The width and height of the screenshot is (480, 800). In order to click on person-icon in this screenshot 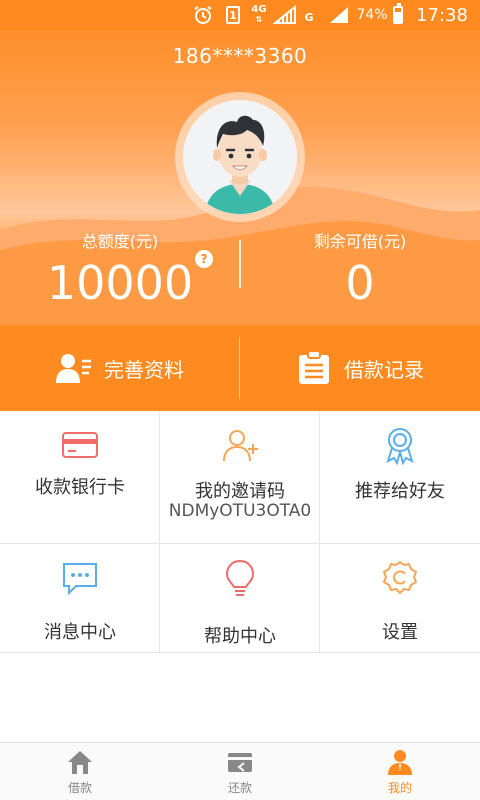, I will do `click(400, 762)`.